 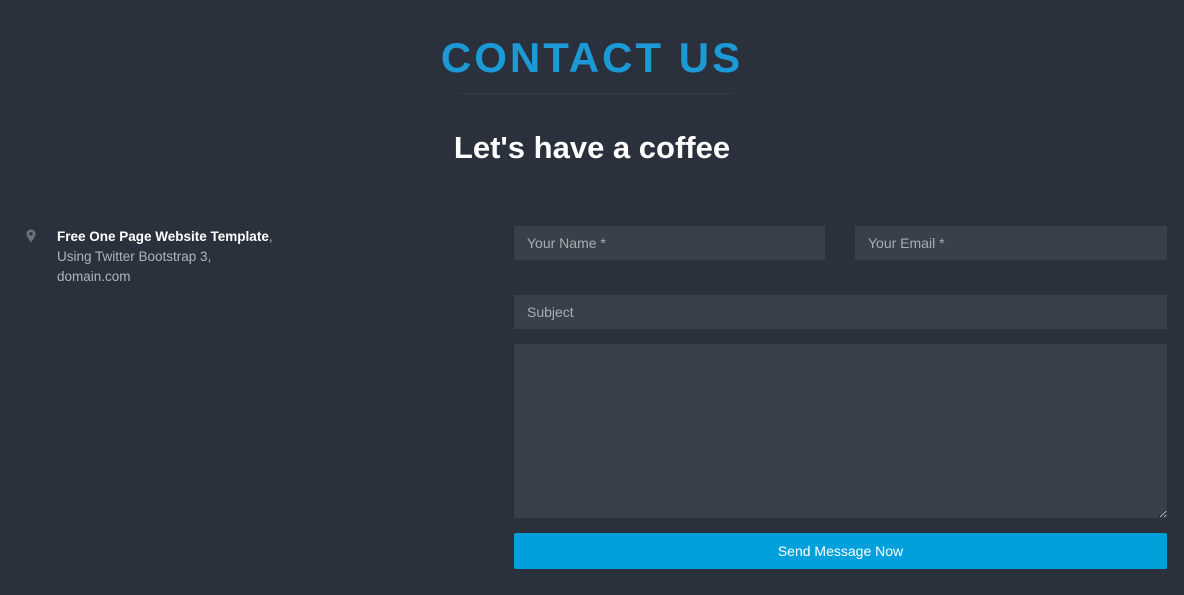 What do you see at coordinates (270, 236) in the screenshot?
I see `address-comma: ,` at bounding box center [270, 236].